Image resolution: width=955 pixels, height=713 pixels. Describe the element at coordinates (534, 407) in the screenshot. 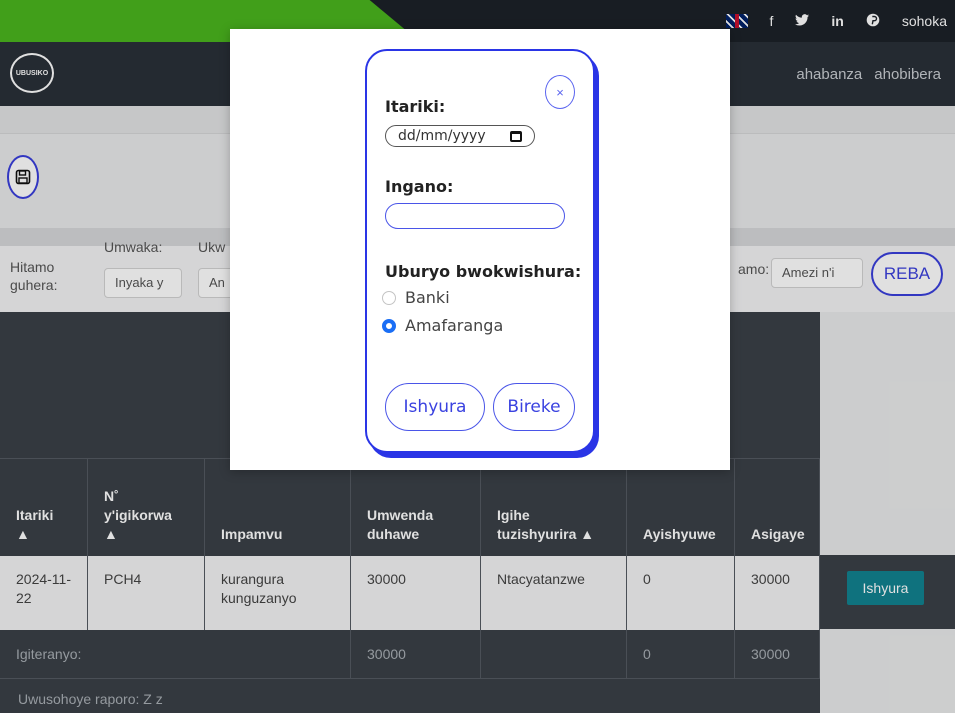

I see `cancel-button: Bireke` at that location.